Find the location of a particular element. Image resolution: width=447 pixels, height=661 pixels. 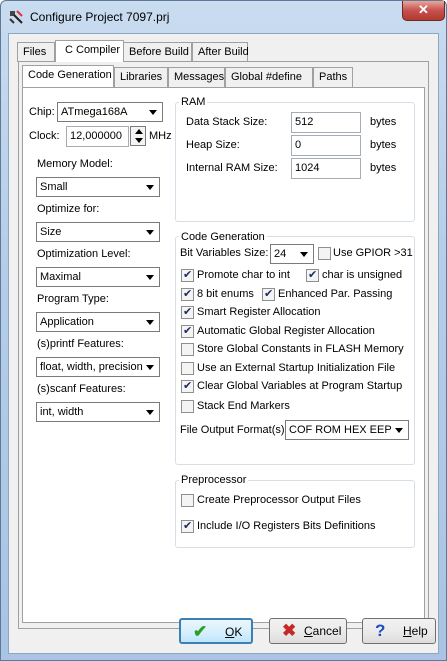

internal-ram-unit: bytes is located at coordinates (383, 168).